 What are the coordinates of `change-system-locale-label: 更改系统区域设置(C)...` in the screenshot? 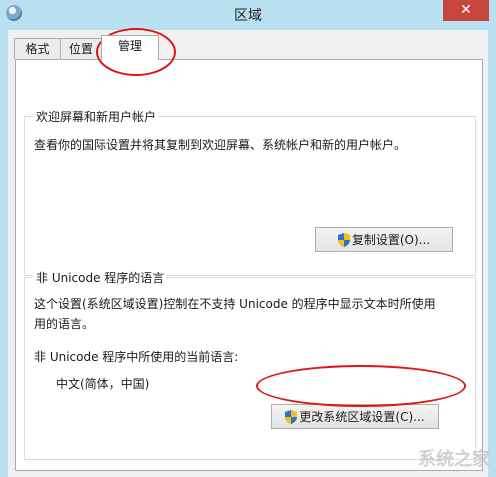 It's located at (362, 417).